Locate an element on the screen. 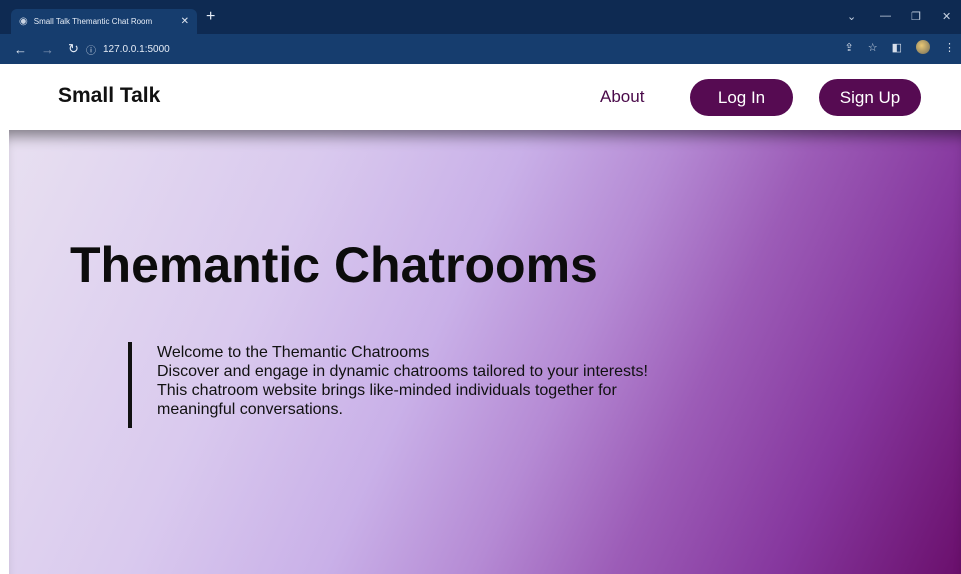  tab-title: Small Talk Themantic Chat Room is located at coordinates (93, 21).